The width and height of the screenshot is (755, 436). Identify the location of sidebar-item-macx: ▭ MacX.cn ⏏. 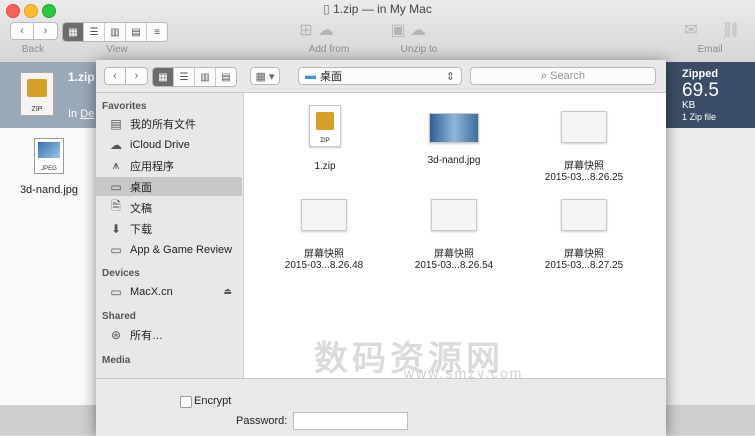
(169, 291).